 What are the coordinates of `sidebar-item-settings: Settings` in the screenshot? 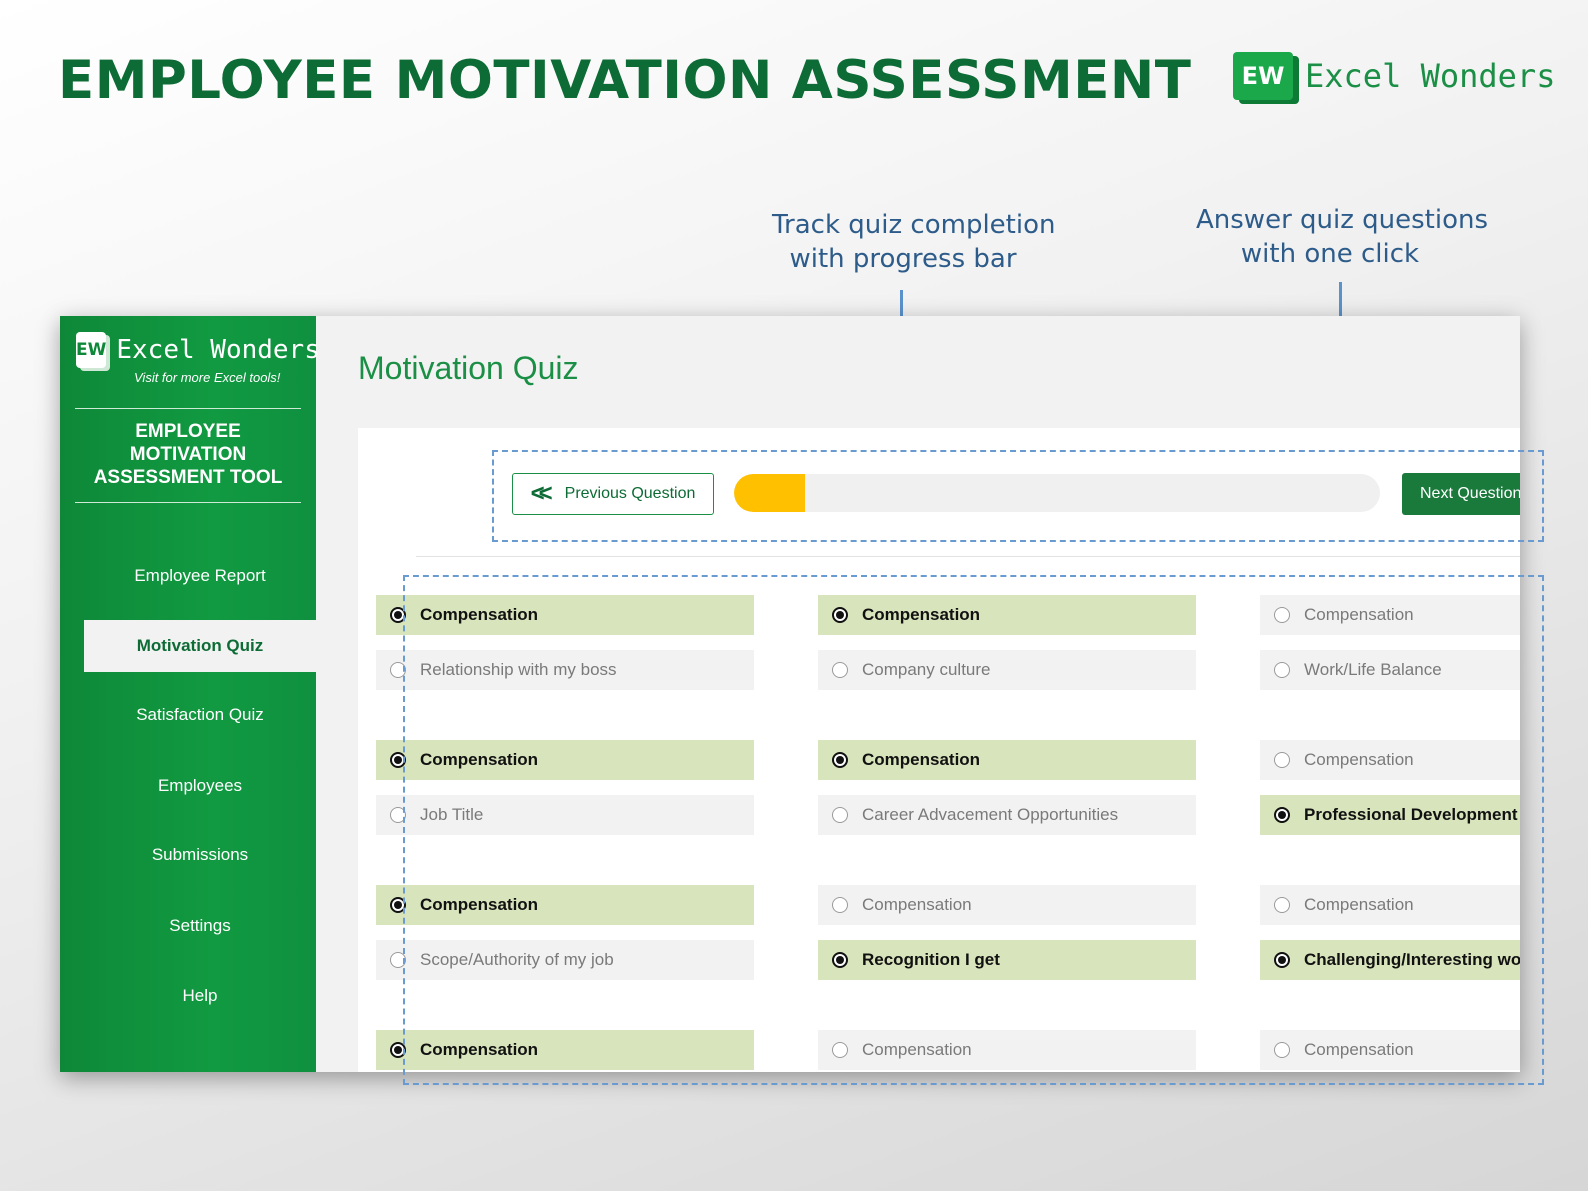 It's located at (200, 926).